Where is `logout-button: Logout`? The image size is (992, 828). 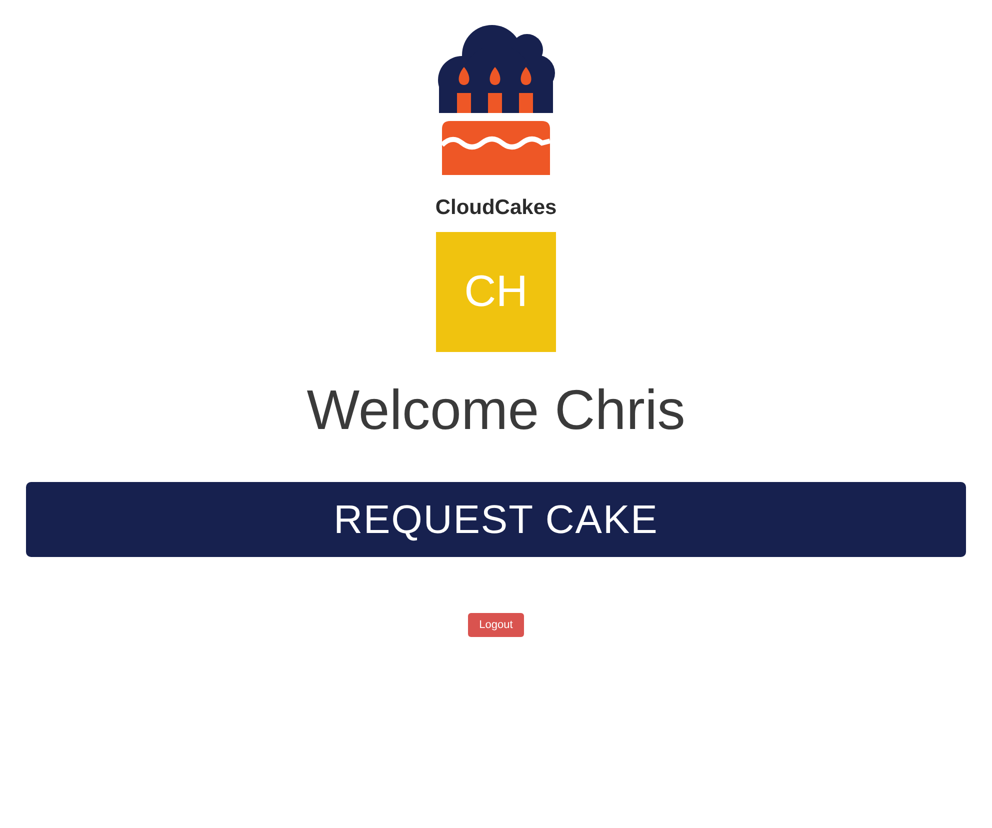 logout-button: Logout is located at coordinates (496, 625).